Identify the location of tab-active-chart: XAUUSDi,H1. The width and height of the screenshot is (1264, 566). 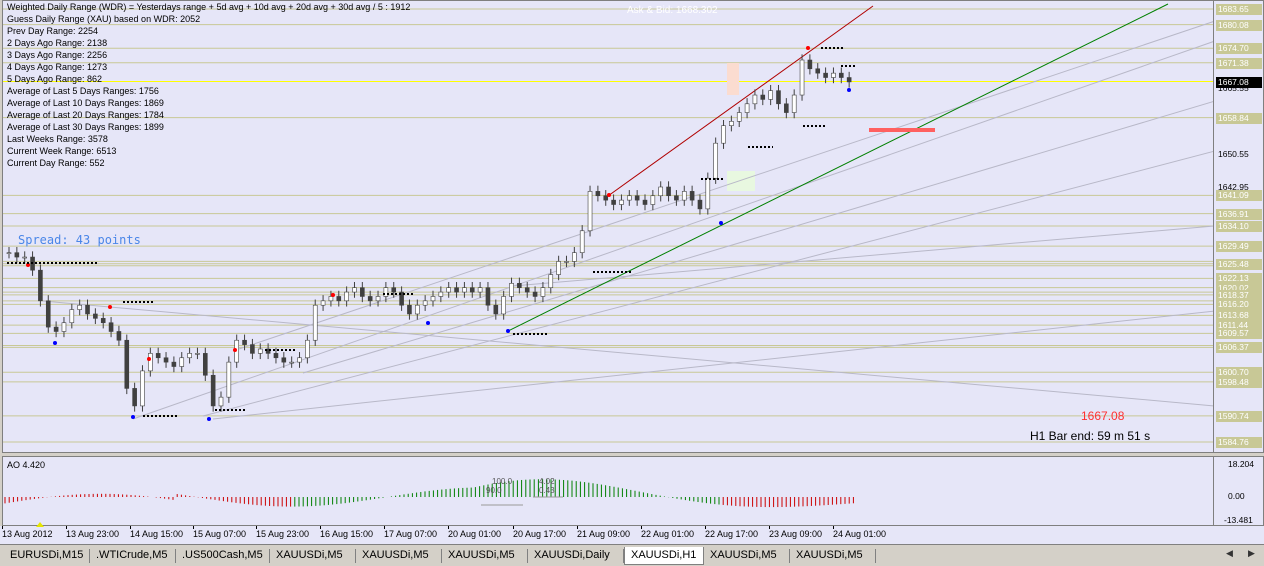
(664, 556).